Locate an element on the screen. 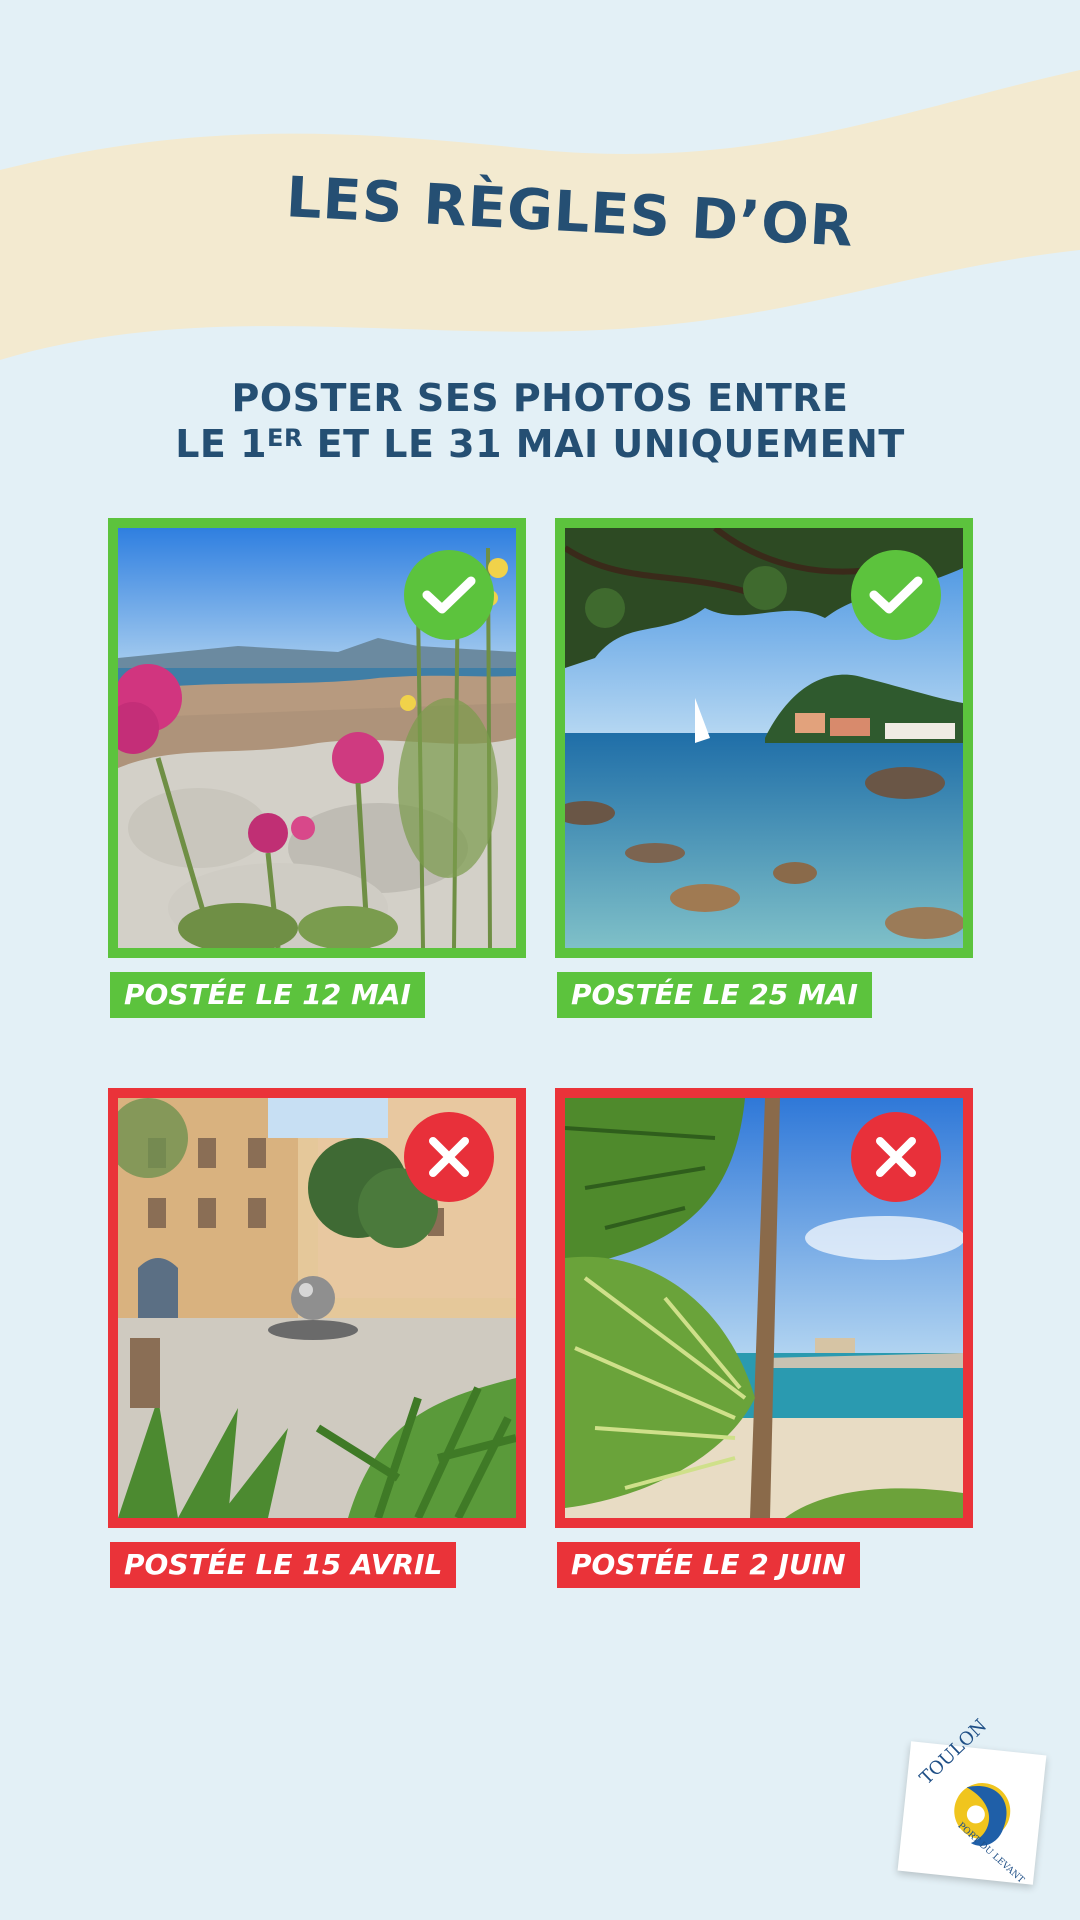 Image resolution: width=1080 pixels, height=1920 pixels. card-label-4: POSTÉE LE 2 JUIN is located at coordinates (708, 1565).